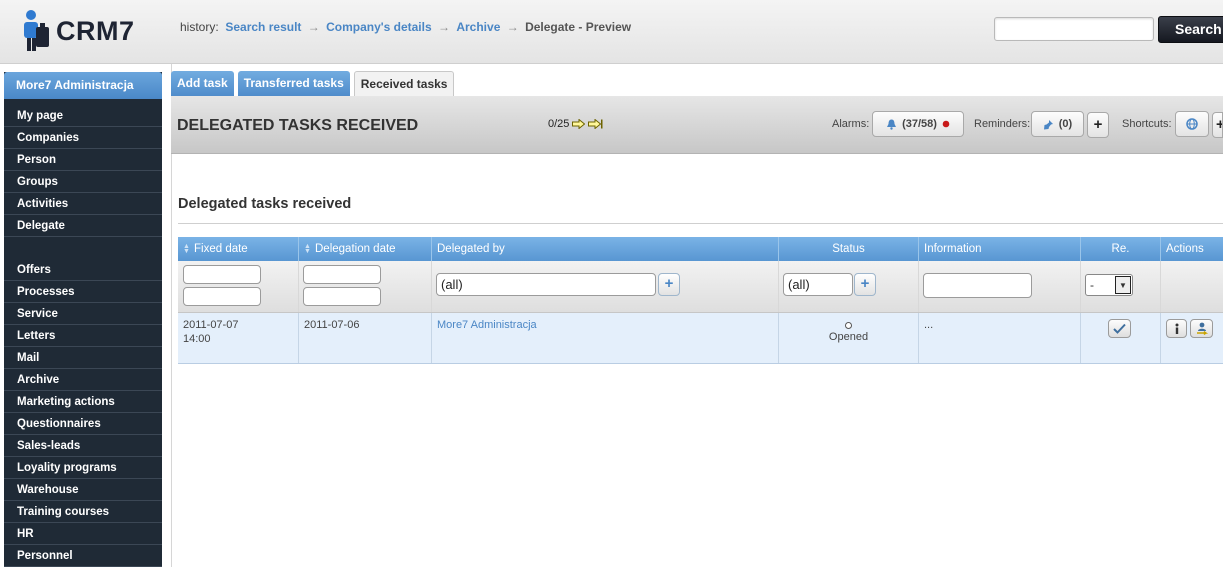 The image size is (1223, 567). Describe the element at coordinates (222, 274) in the screenshot. I see `fixed-date-from-input` at that location.